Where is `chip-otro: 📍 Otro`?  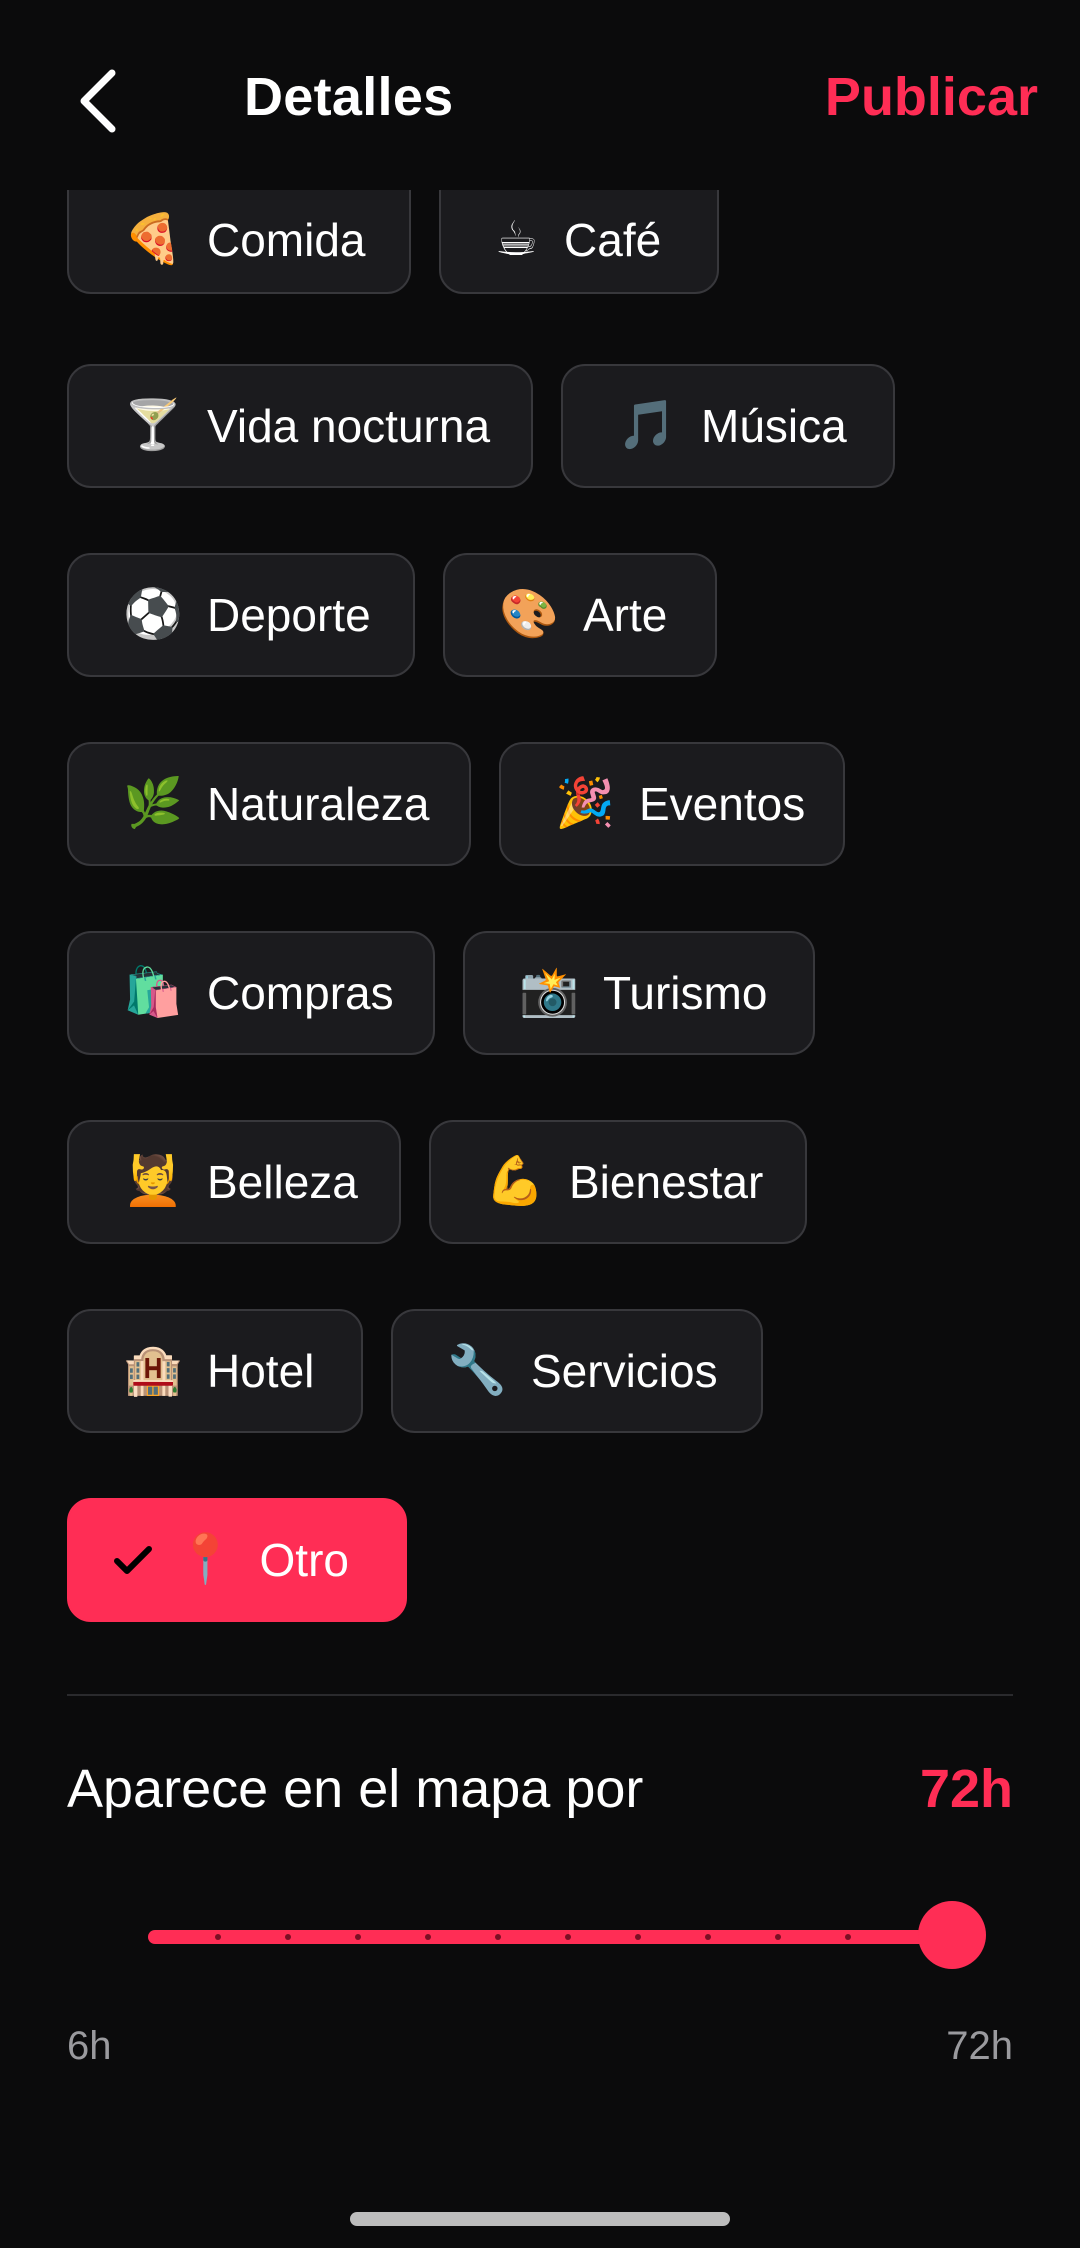 chip-otro: 📍 Otro is located at coordinates (237, 1560).